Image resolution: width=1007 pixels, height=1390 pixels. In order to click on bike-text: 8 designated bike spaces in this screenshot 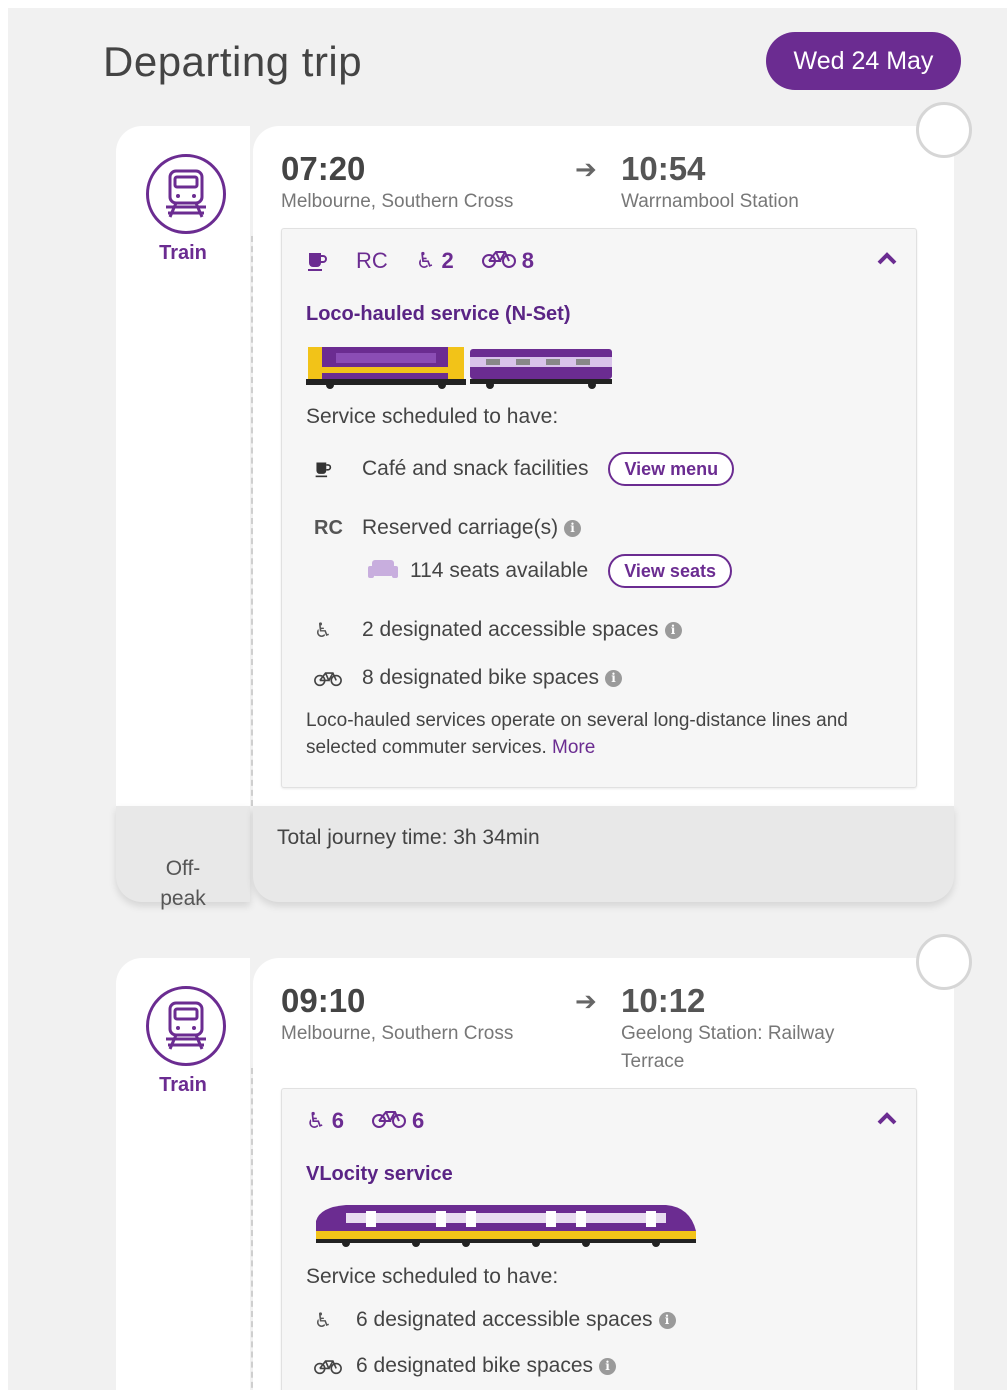, I will do `click(480, 677)`.